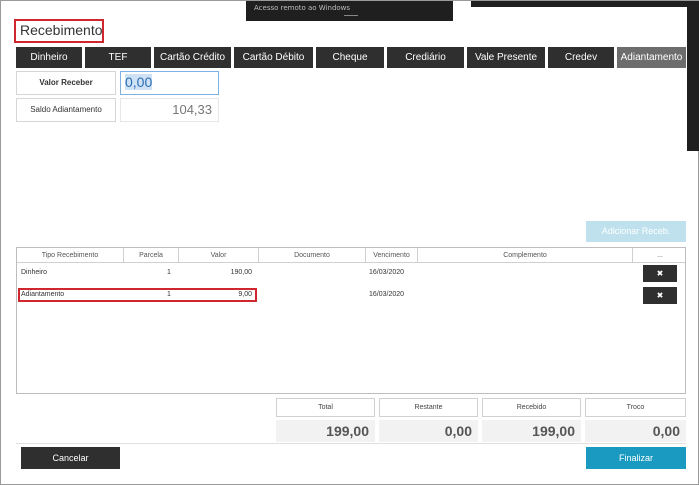 This screenshot has height=485, width=699. What do you see at coordinates (351, 443) in the screenshot?
I see `divider` at bounding box center [351, 443].